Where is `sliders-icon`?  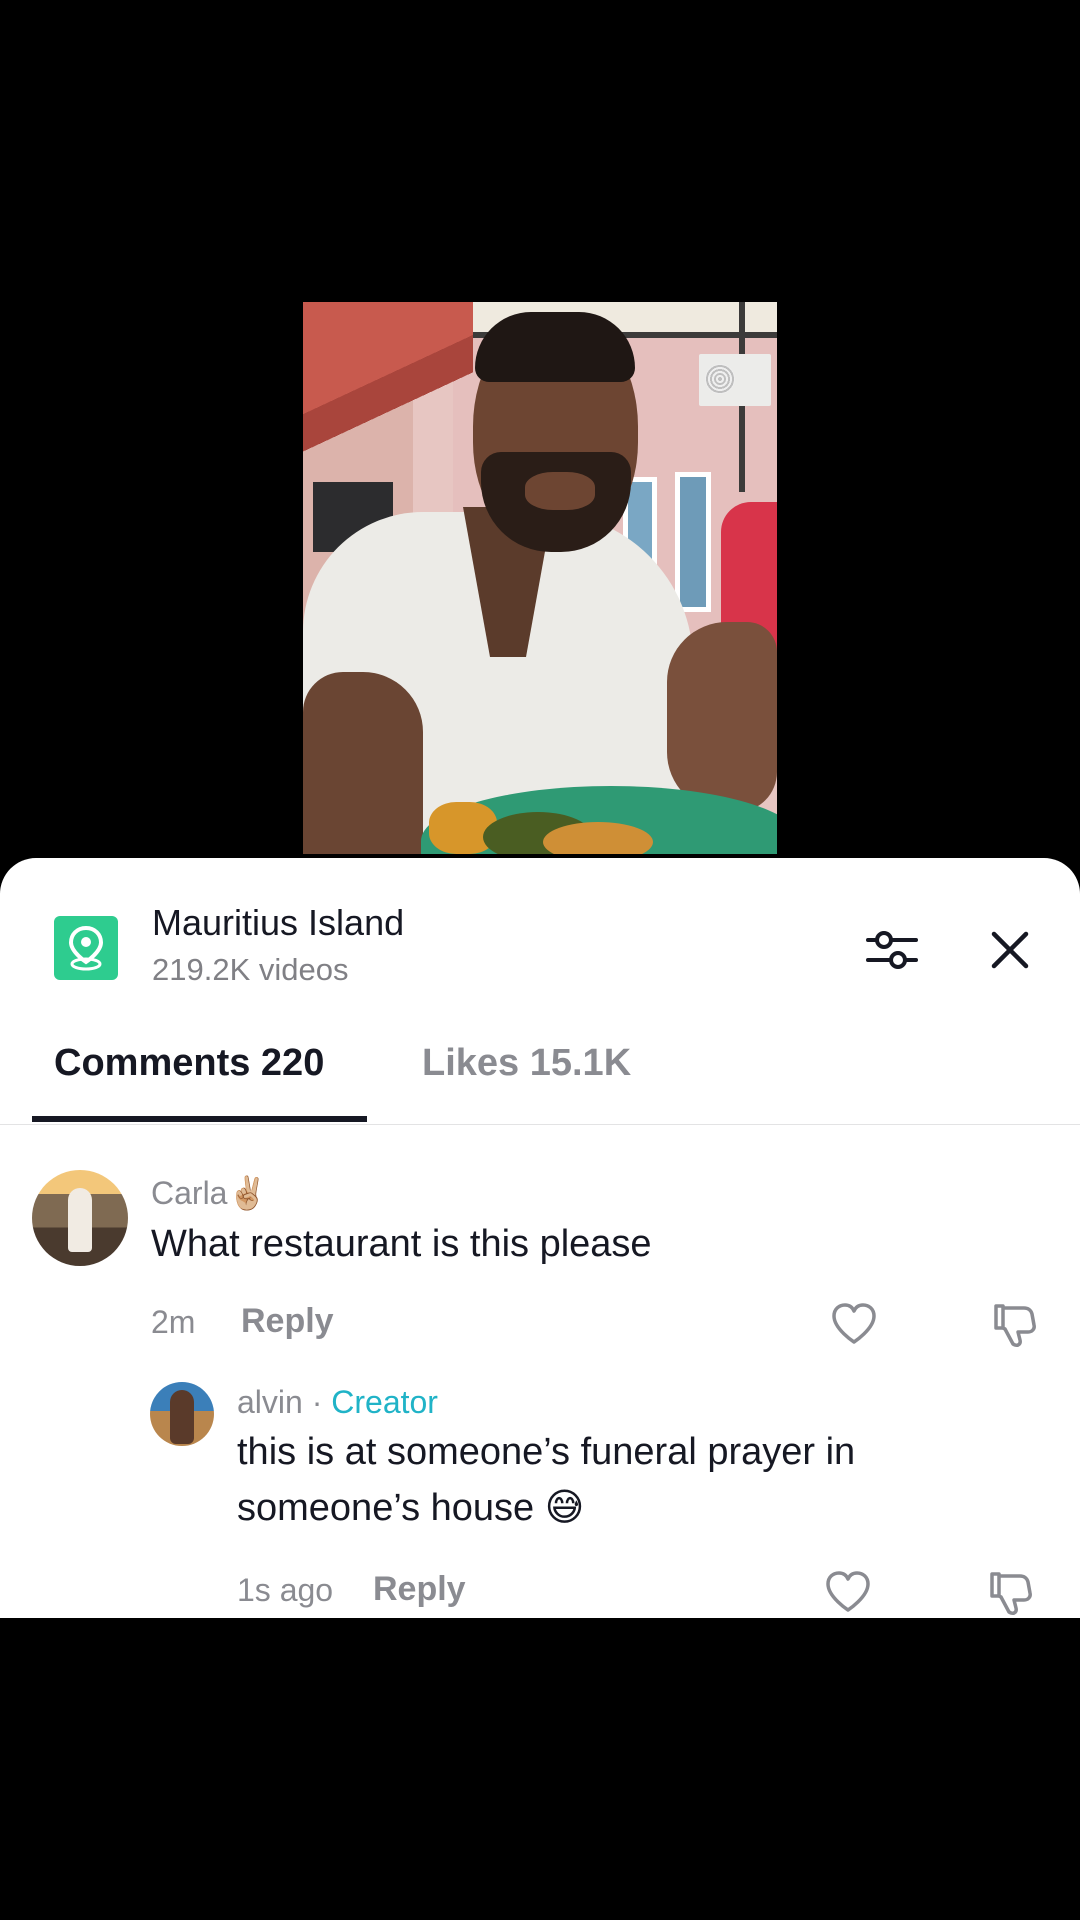 sliders-icon is located at coordinates (892, 950).